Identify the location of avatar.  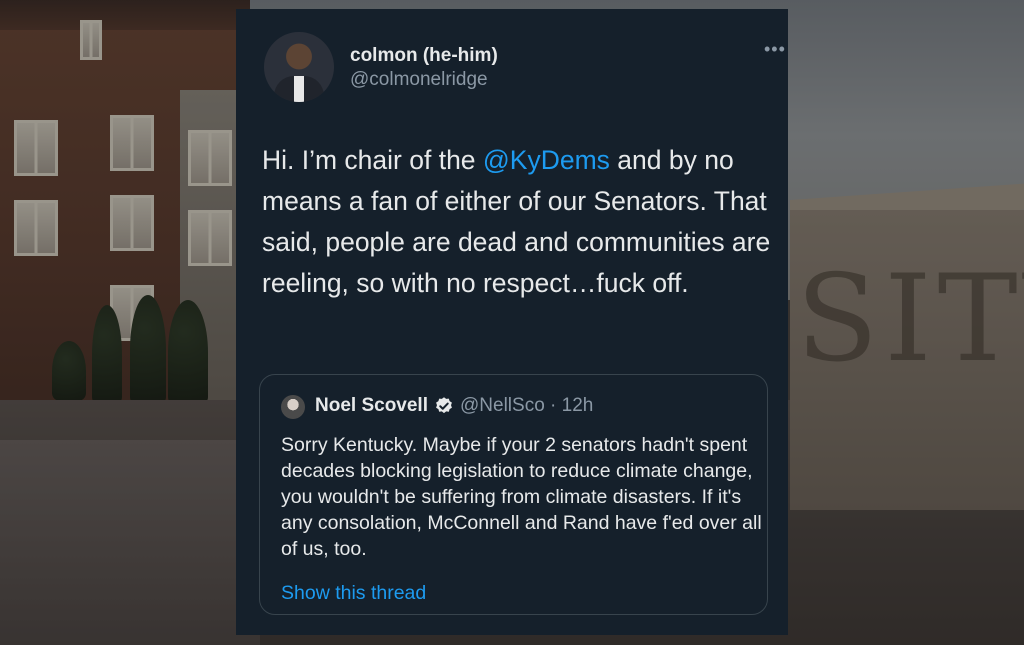
(299, 67).